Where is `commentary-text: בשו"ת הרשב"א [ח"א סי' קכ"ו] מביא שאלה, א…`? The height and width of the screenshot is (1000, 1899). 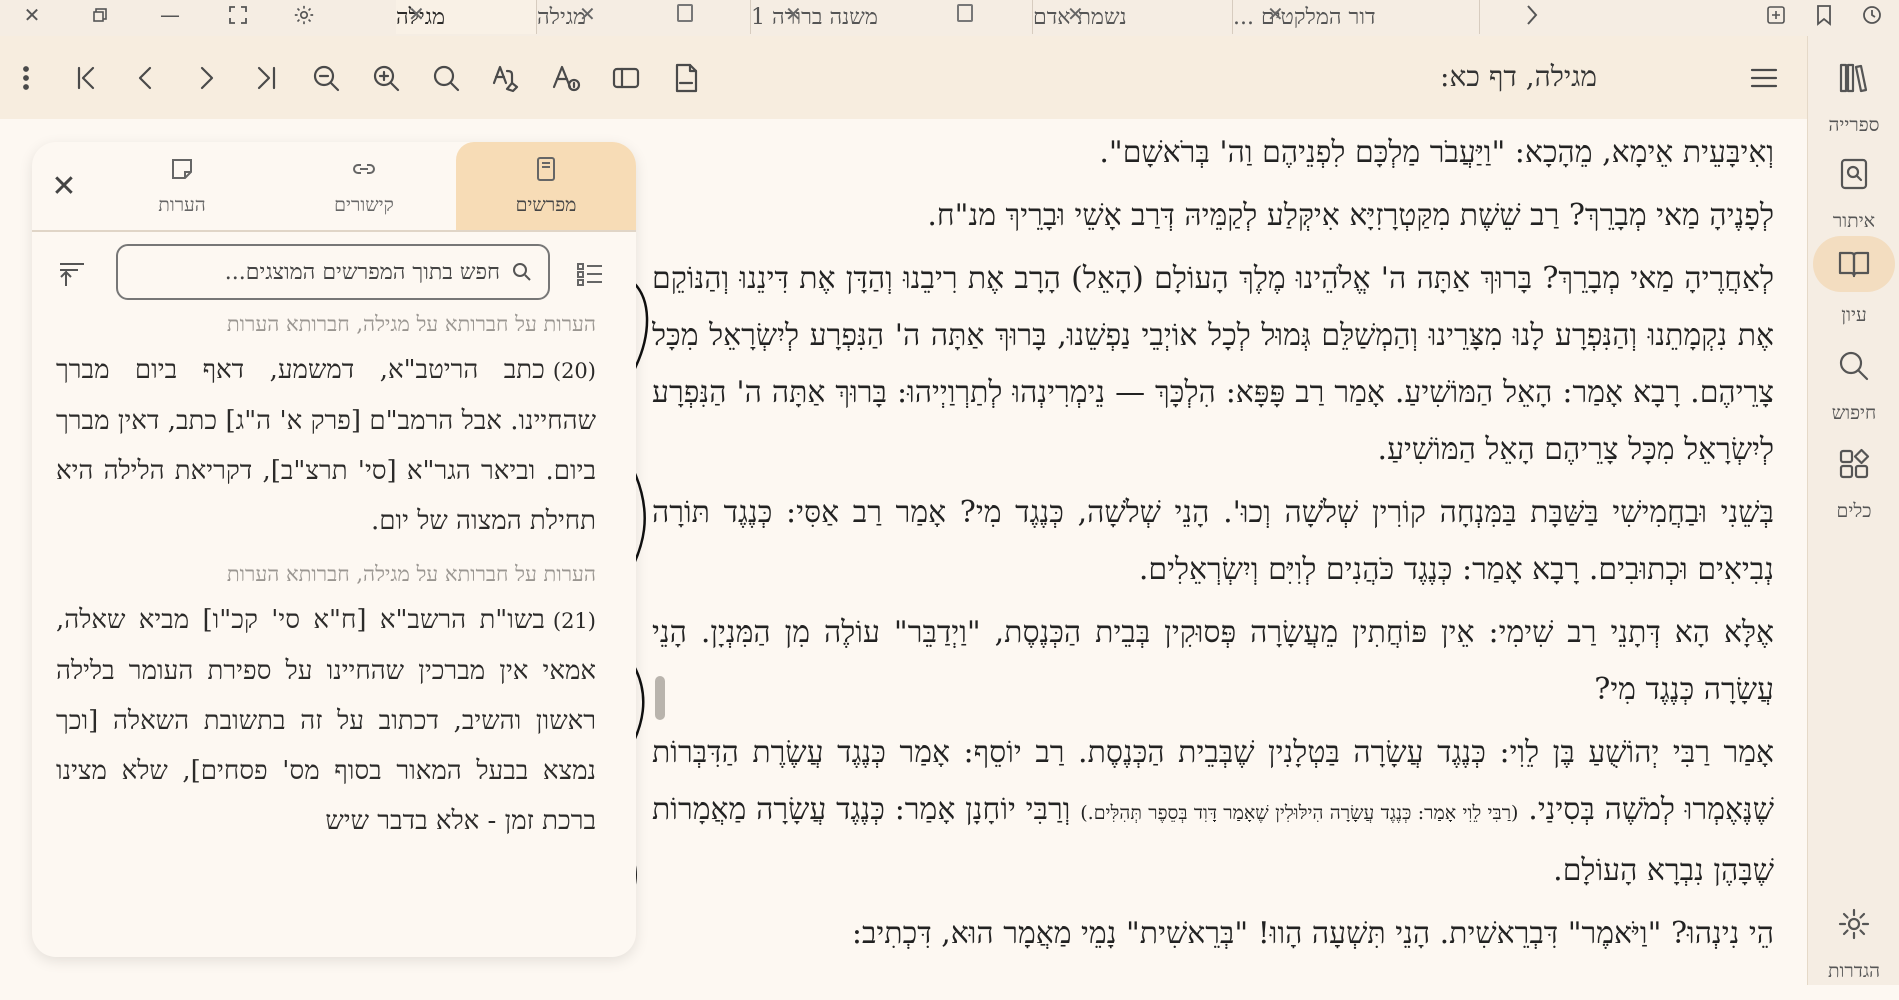
commentary-text: בשו"ת הרשב"א [ח"א סי' קכ"ו] מביא שאלה, א… is located at coordinates (326, 720).